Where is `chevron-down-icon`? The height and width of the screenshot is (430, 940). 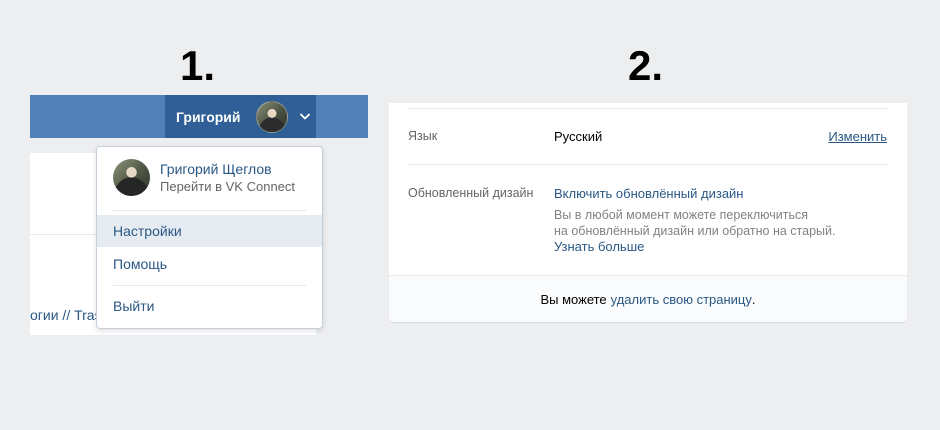
chevron-down-icon is located at coordinates (305, 117).